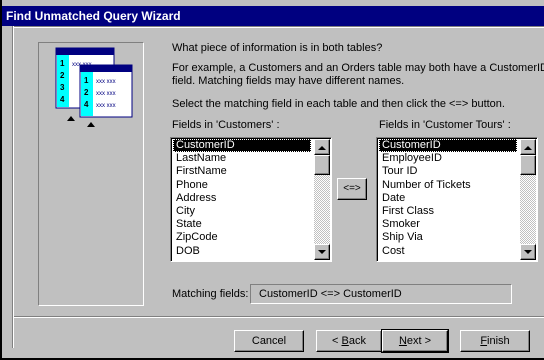 The image size is (544, 360). I want to click on next-button-hotkey: N, so click(402, 341).